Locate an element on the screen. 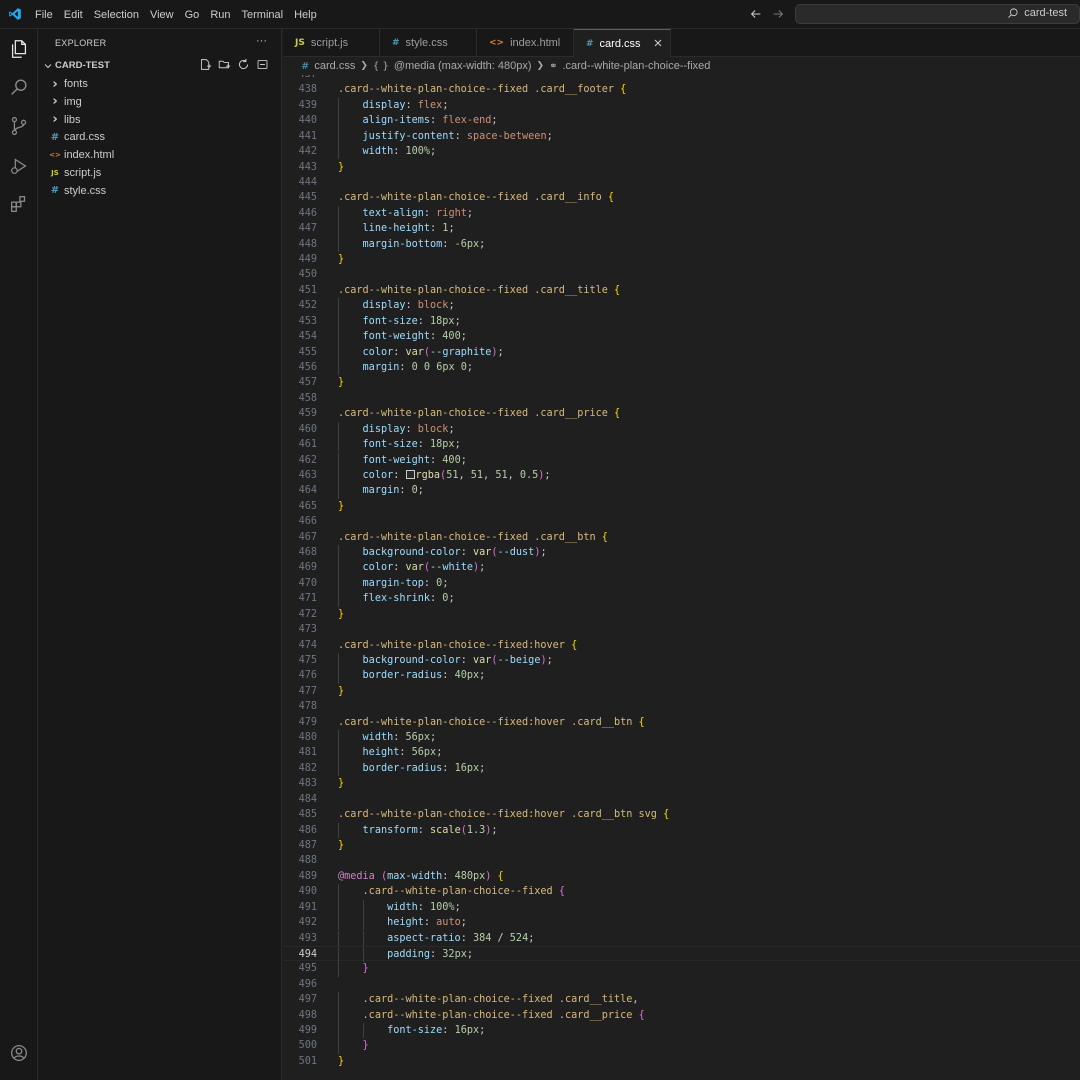  code-line: 455 color: var(--graphite); is located at coordinates (681, 352).